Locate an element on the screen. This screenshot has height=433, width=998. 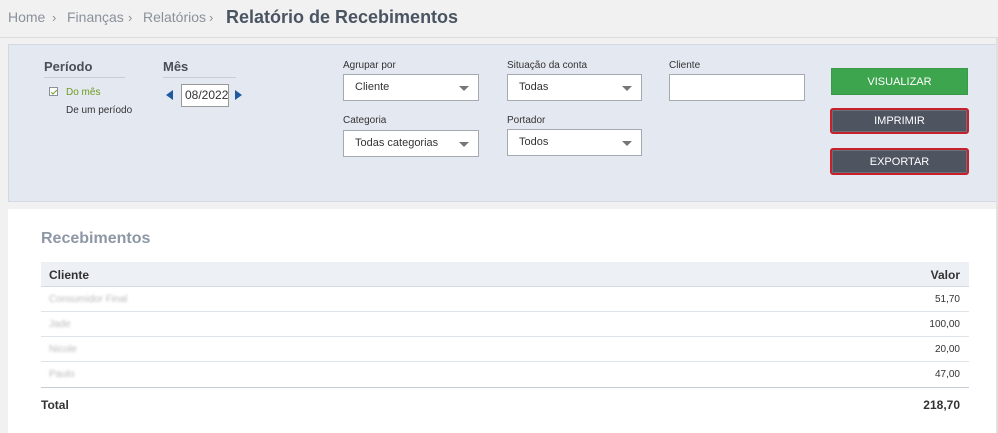
table-row: Jade 100,00 is located at coordinates (505, 324).